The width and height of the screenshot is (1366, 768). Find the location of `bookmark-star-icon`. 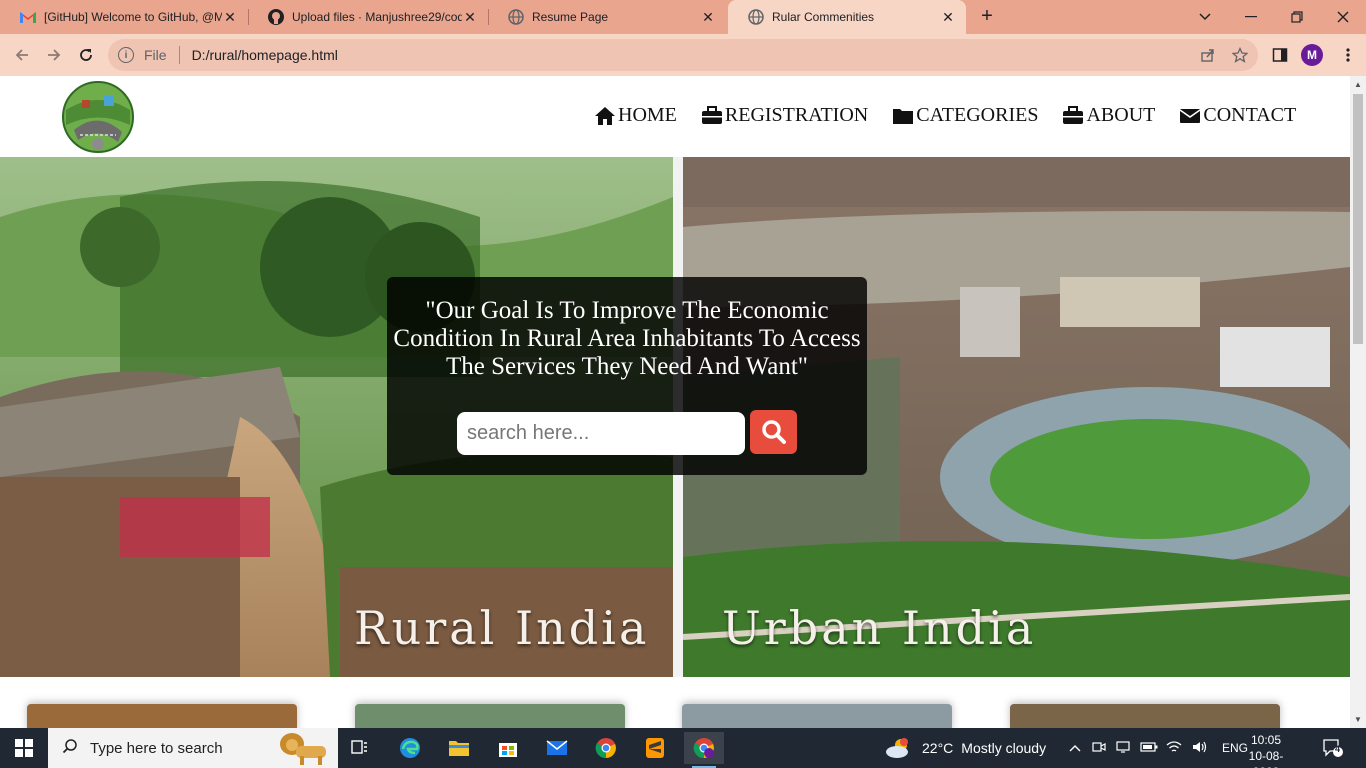

bookmark-star-icon is located at coordinates (1240, 55).